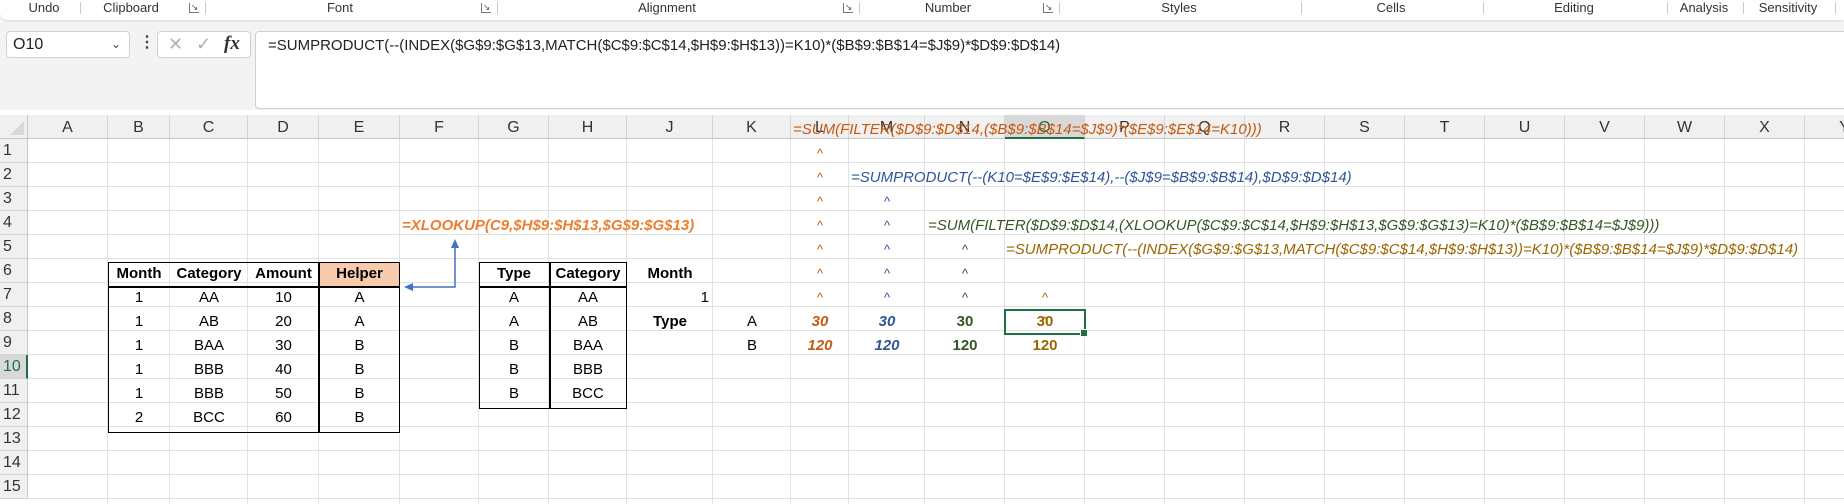 This screenshot has height=504, width=1844. I want to click on row-header-3: 3, so click(14, 199).